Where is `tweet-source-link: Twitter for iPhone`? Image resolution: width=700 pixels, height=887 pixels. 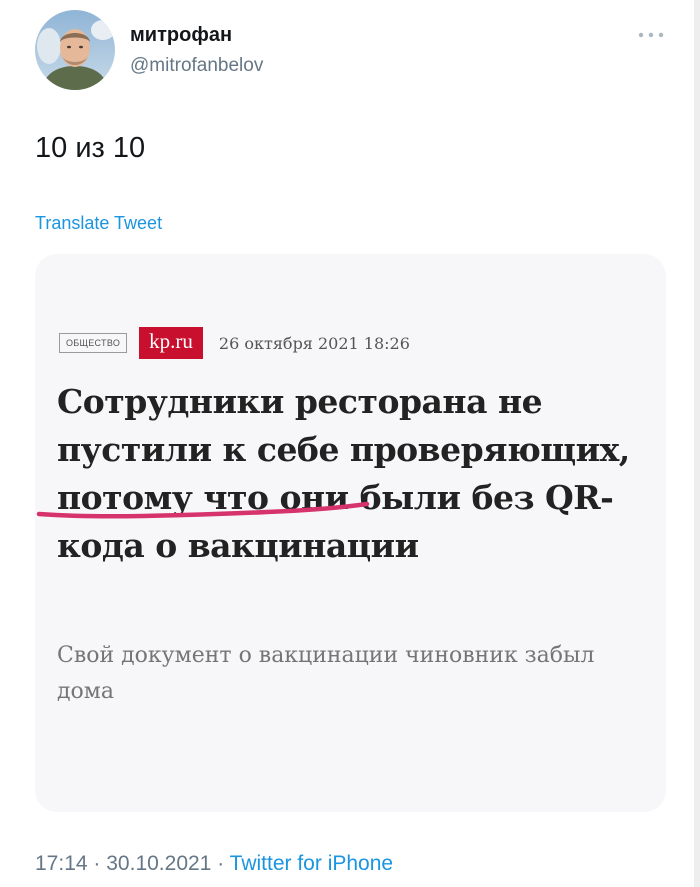
tweet-source-link: Twitter for iPhone is located at coordinates (311, 863).